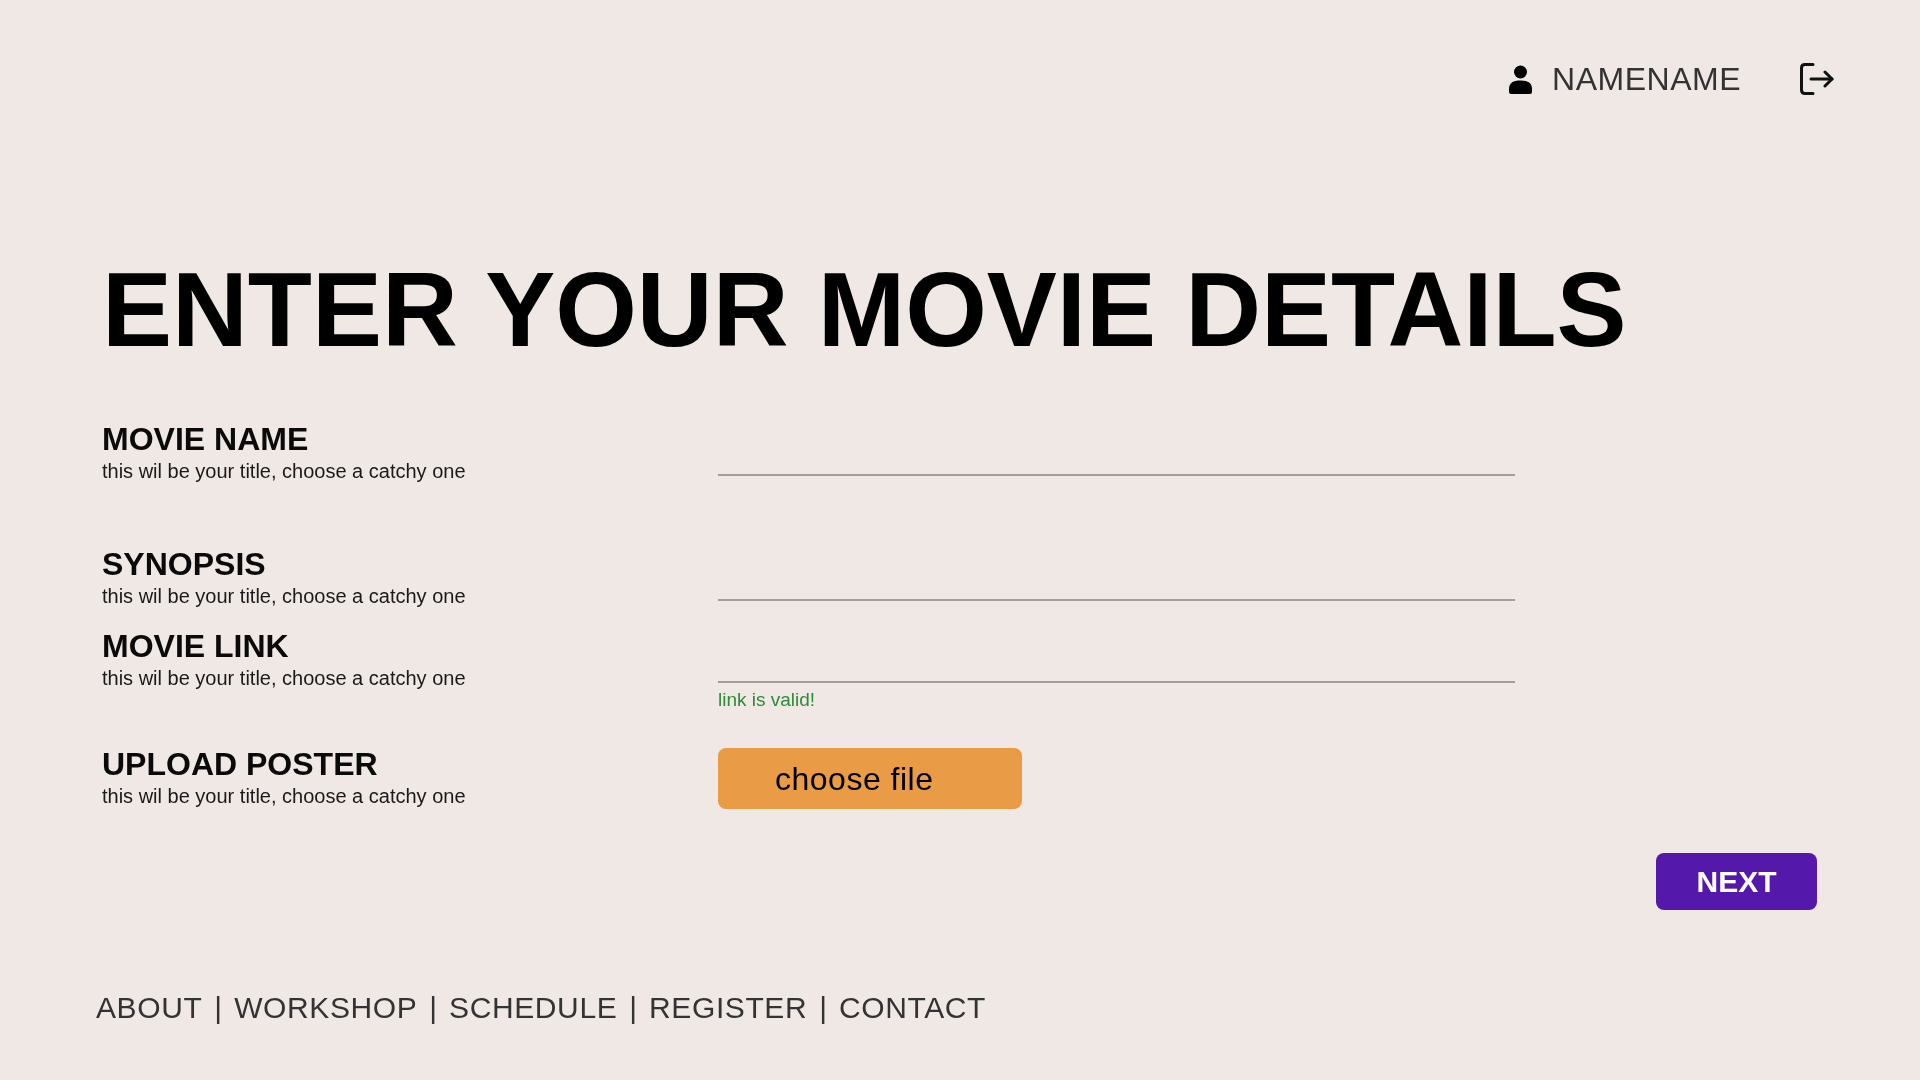  What do you see at coordinates (767, 700) in the screenshot?
I see `validation-message: link is valid!` at bounding box center [767, 700].